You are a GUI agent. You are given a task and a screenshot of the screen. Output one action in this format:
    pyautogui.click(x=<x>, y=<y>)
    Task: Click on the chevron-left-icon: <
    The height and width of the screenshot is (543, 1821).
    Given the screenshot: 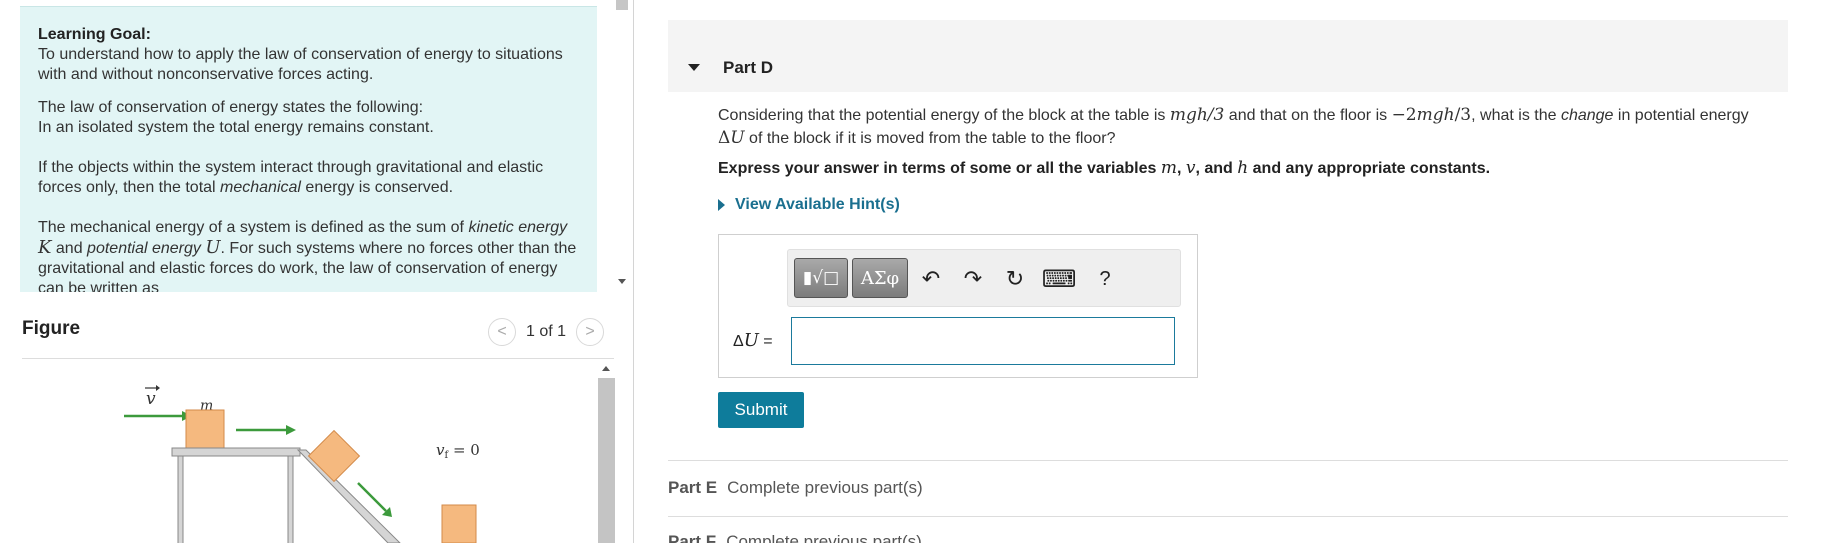 What is the action you would take?
    pyautogui.click(x=502, y=331)
    